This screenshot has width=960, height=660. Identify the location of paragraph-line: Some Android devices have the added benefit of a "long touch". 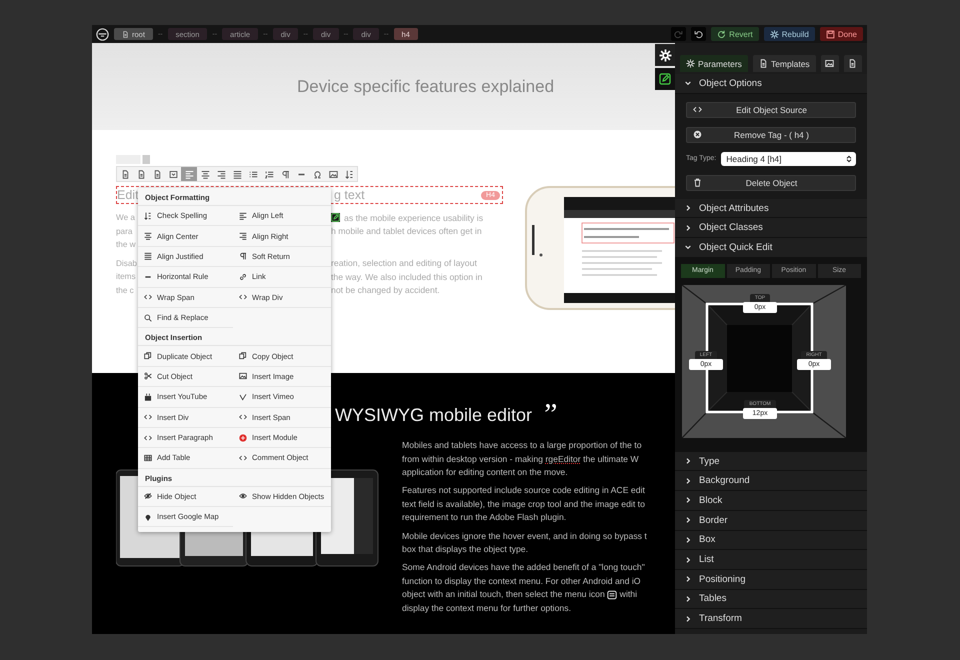
(524, 567).